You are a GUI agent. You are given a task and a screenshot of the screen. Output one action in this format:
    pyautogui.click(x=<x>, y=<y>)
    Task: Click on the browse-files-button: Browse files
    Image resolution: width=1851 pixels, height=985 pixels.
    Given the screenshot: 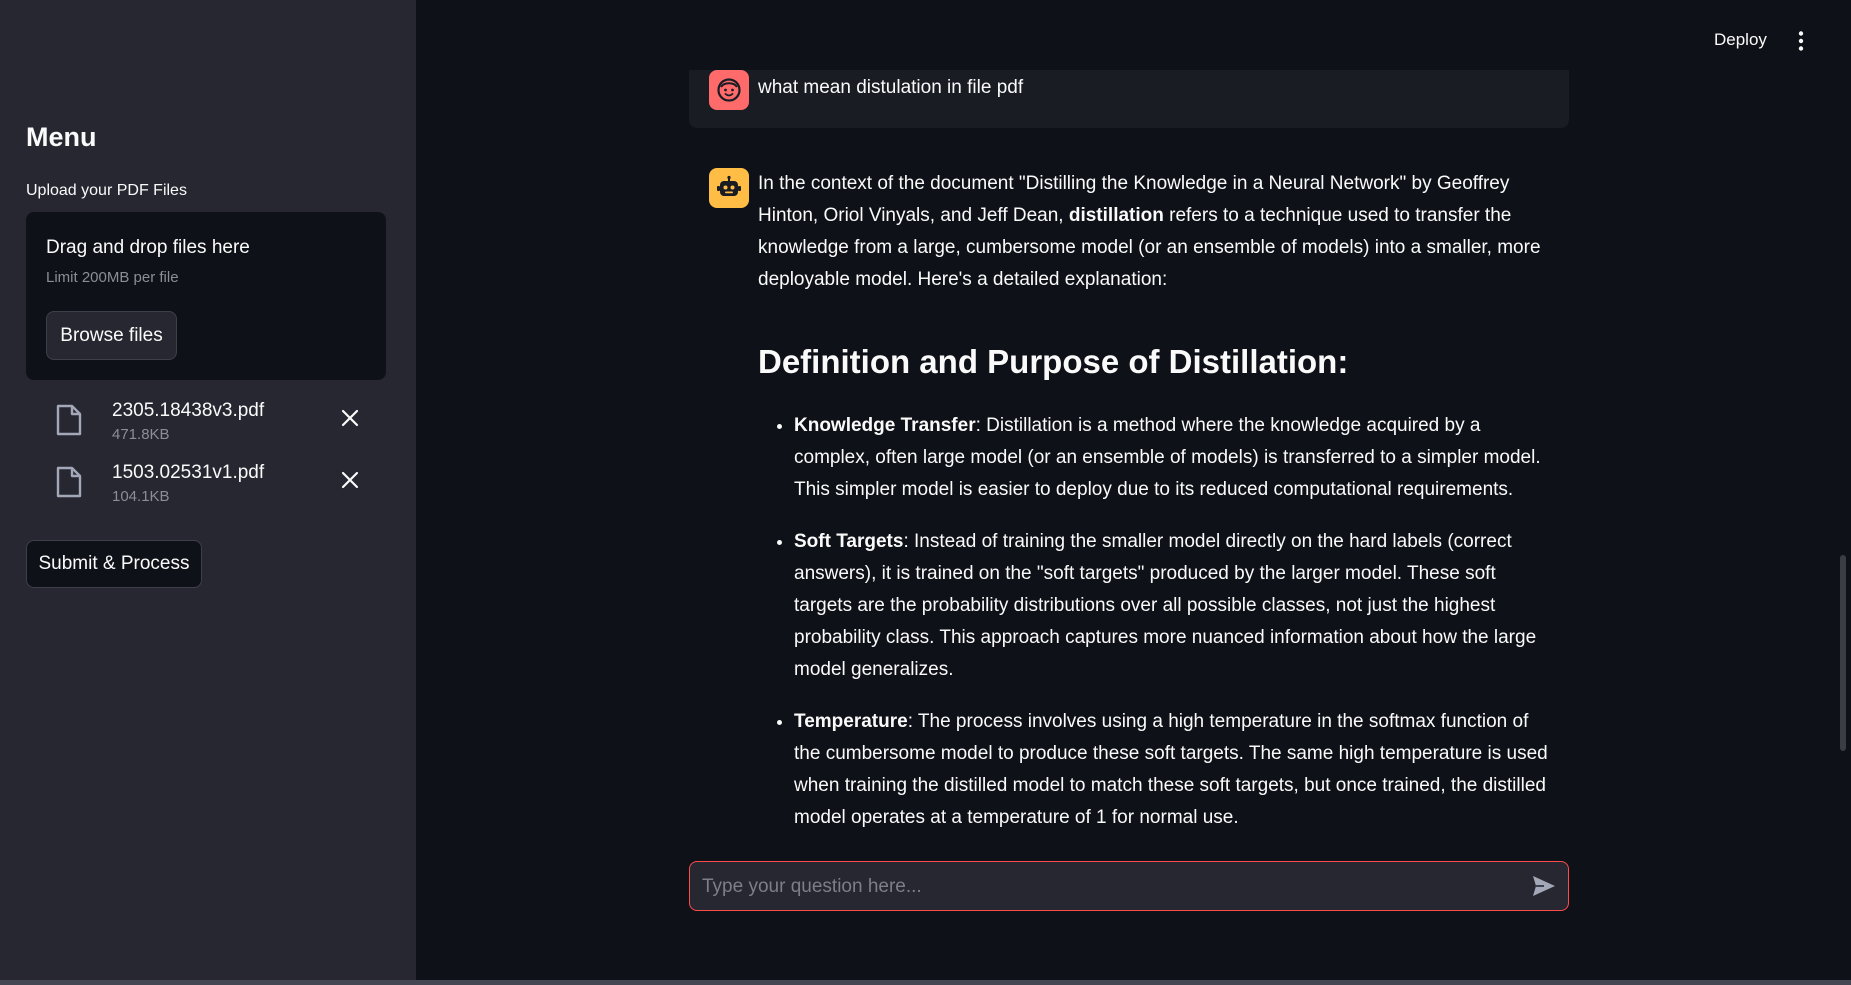 What is the action you would take?
    pyautogui.click(x=111, y=335)
    